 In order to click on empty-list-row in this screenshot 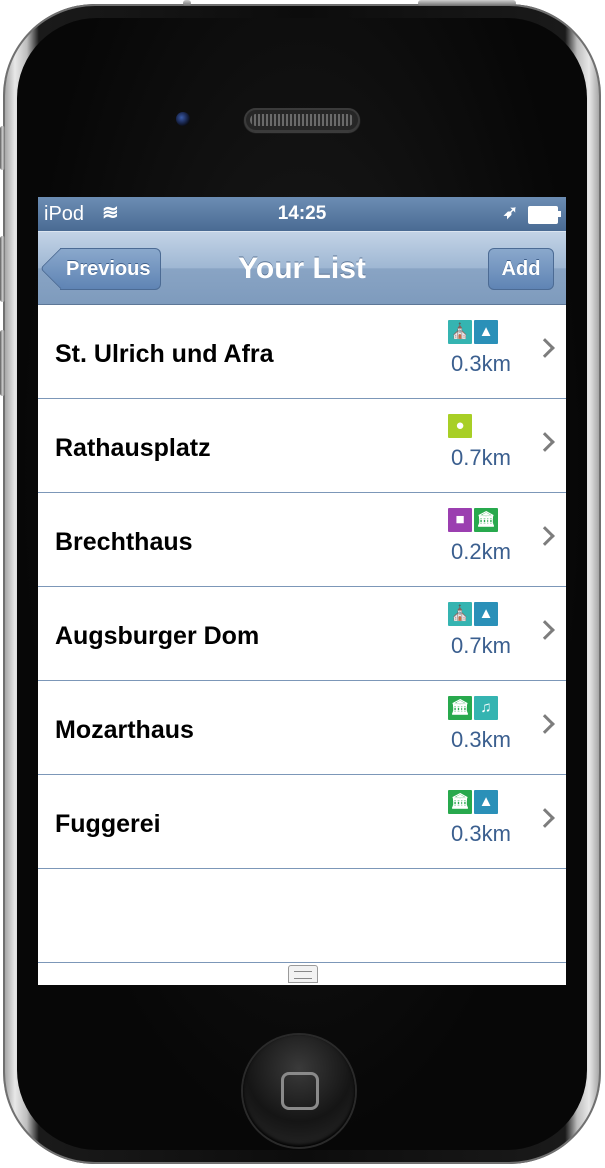, I will do `click(302, 916)`.